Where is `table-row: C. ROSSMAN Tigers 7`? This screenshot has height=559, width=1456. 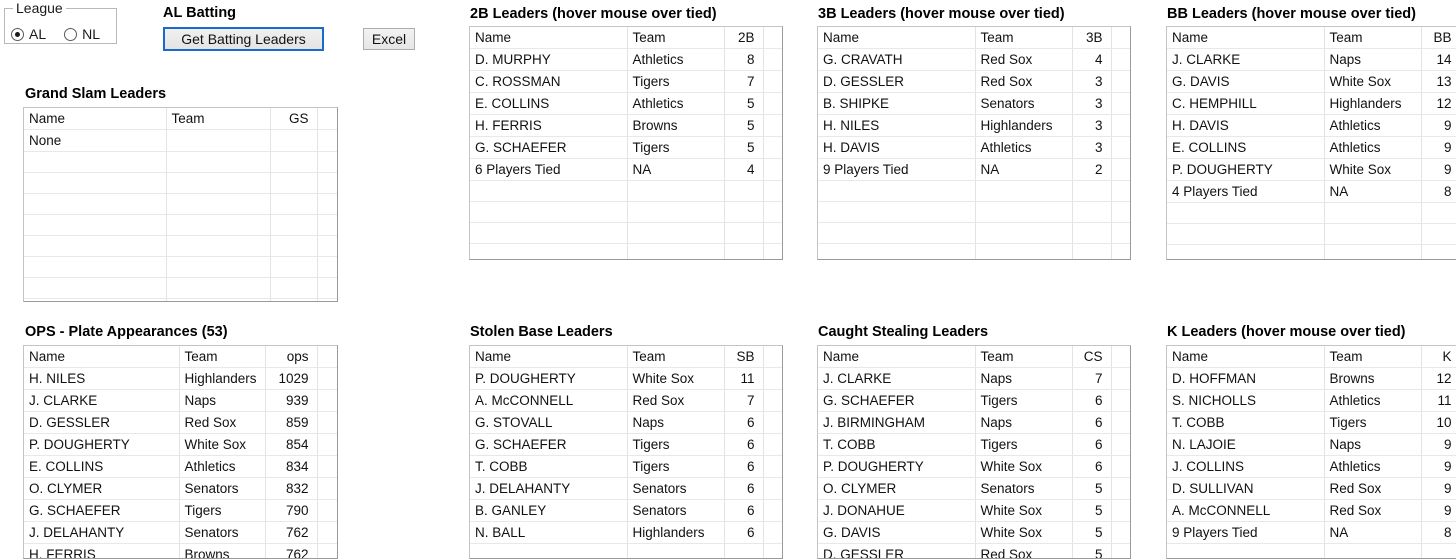 table-row: C. ROSSMAN Tigers 7 is located at coordinates (626, 81).